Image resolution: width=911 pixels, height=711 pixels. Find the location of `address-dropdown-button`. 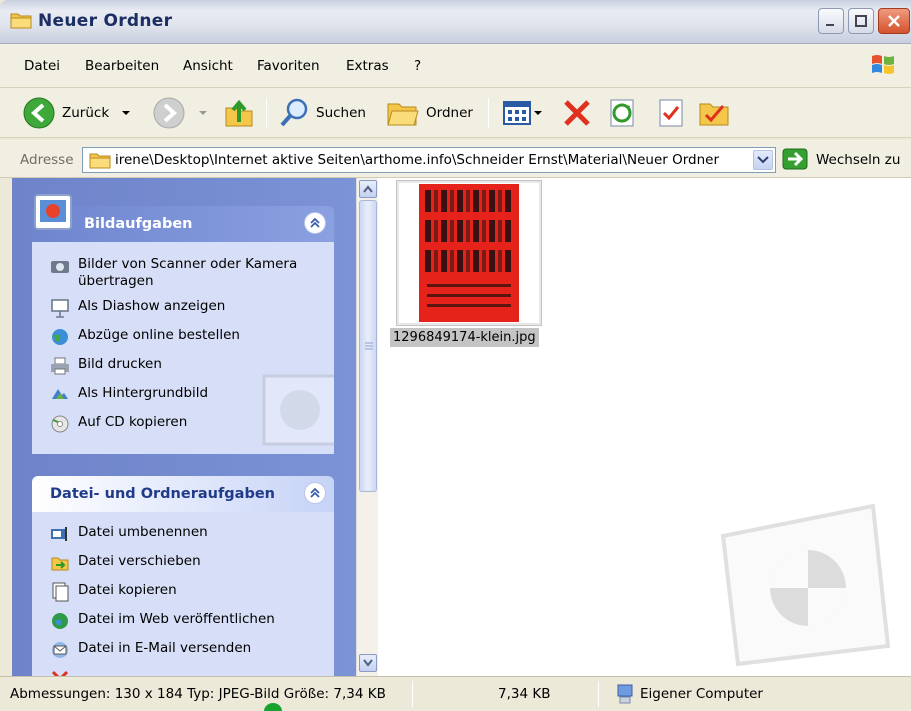

address-dropdown-button is located at coordinates (763, 160).